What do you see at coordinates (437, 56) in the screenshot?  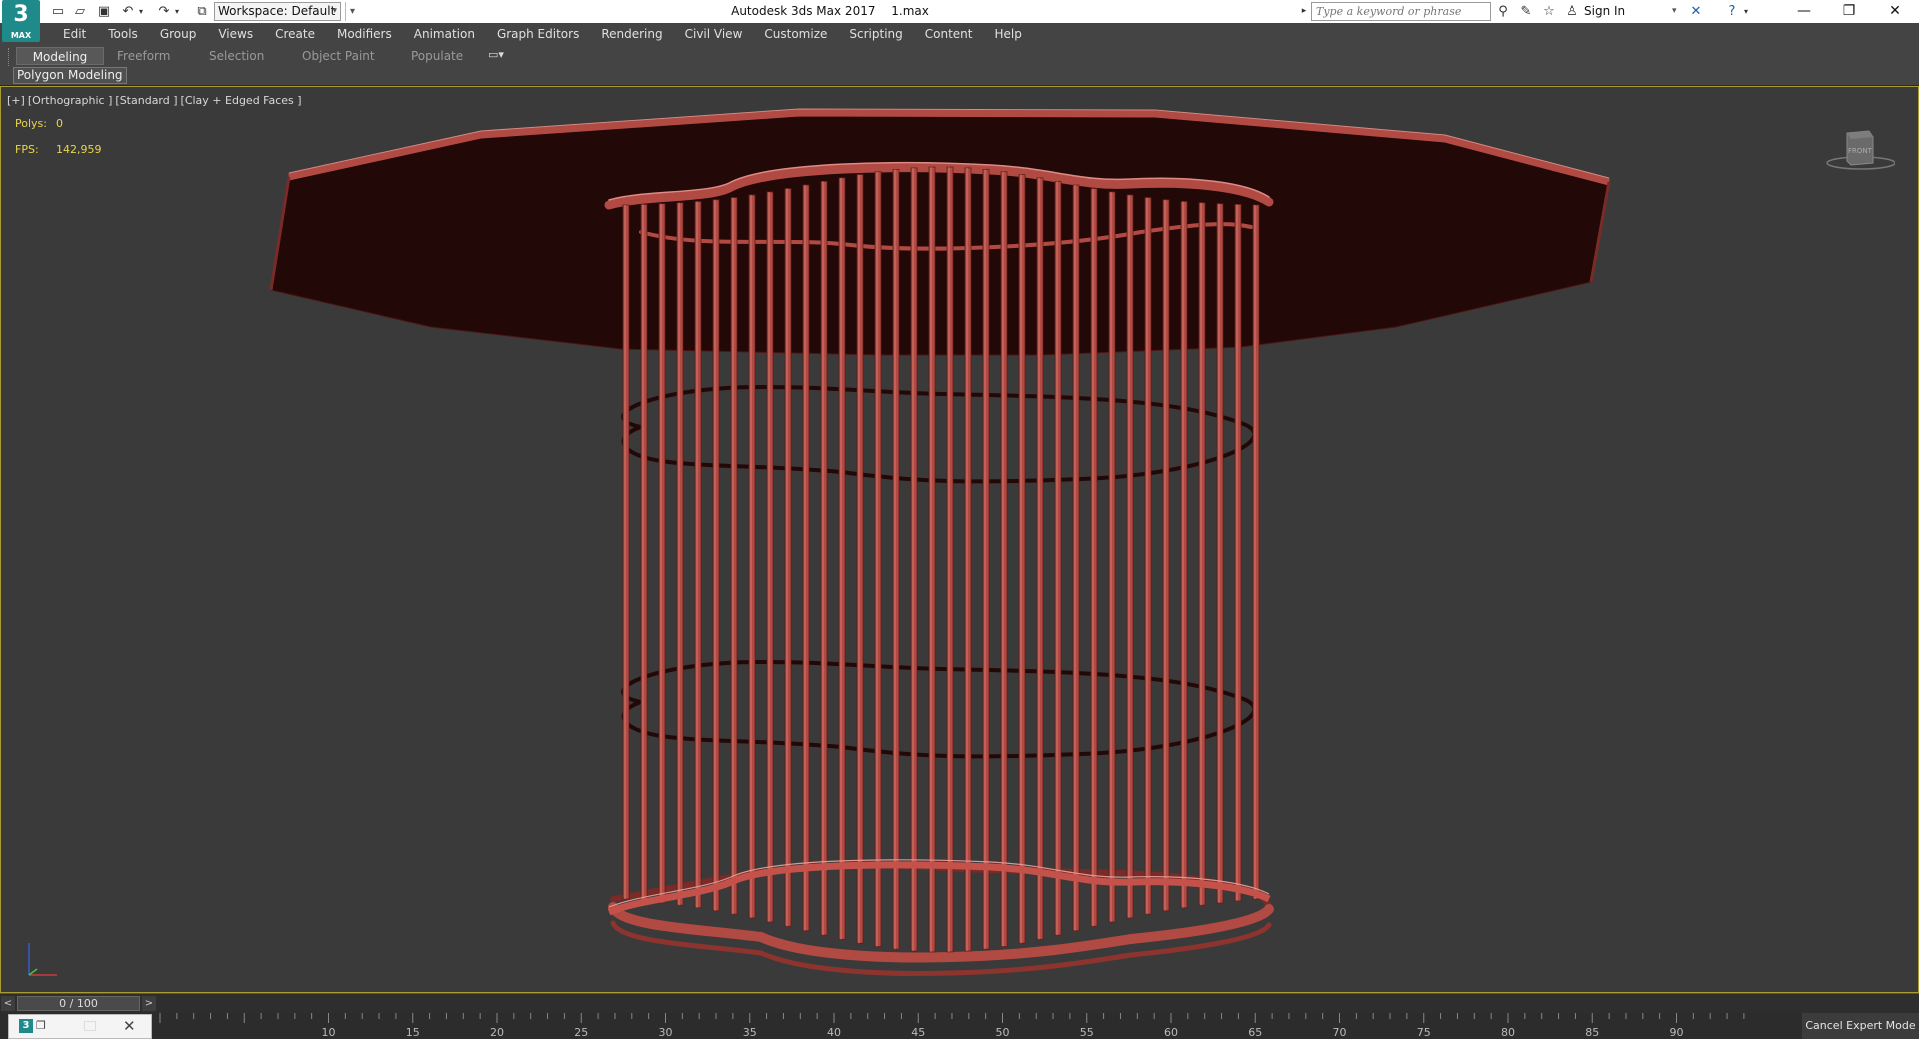 I see `tab-populate: Populate` at bounding box center [437, 56].